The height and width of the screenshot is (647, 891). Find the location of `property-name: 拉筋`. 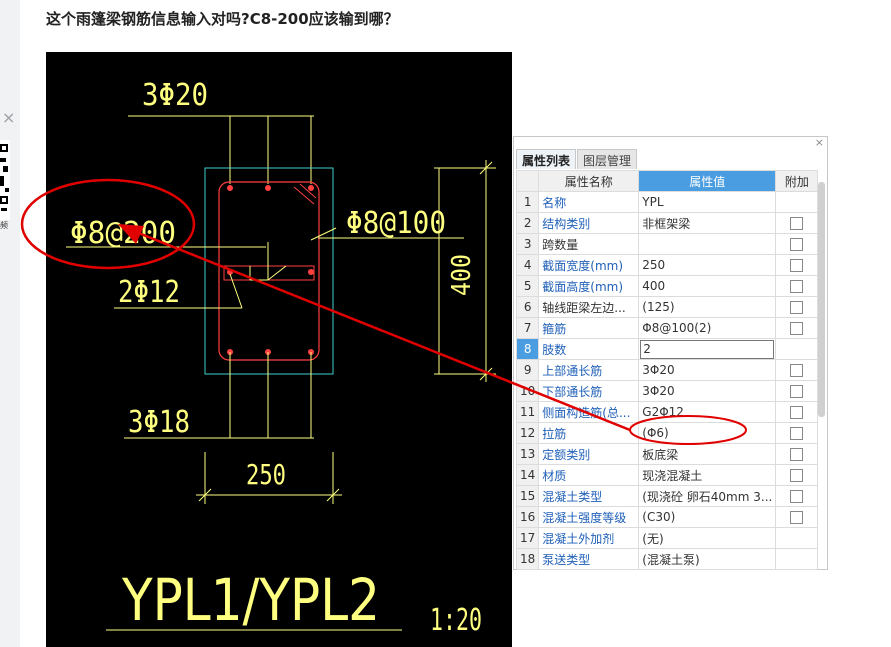

property-name: 拉筋 is located at coordinates (589, 433).